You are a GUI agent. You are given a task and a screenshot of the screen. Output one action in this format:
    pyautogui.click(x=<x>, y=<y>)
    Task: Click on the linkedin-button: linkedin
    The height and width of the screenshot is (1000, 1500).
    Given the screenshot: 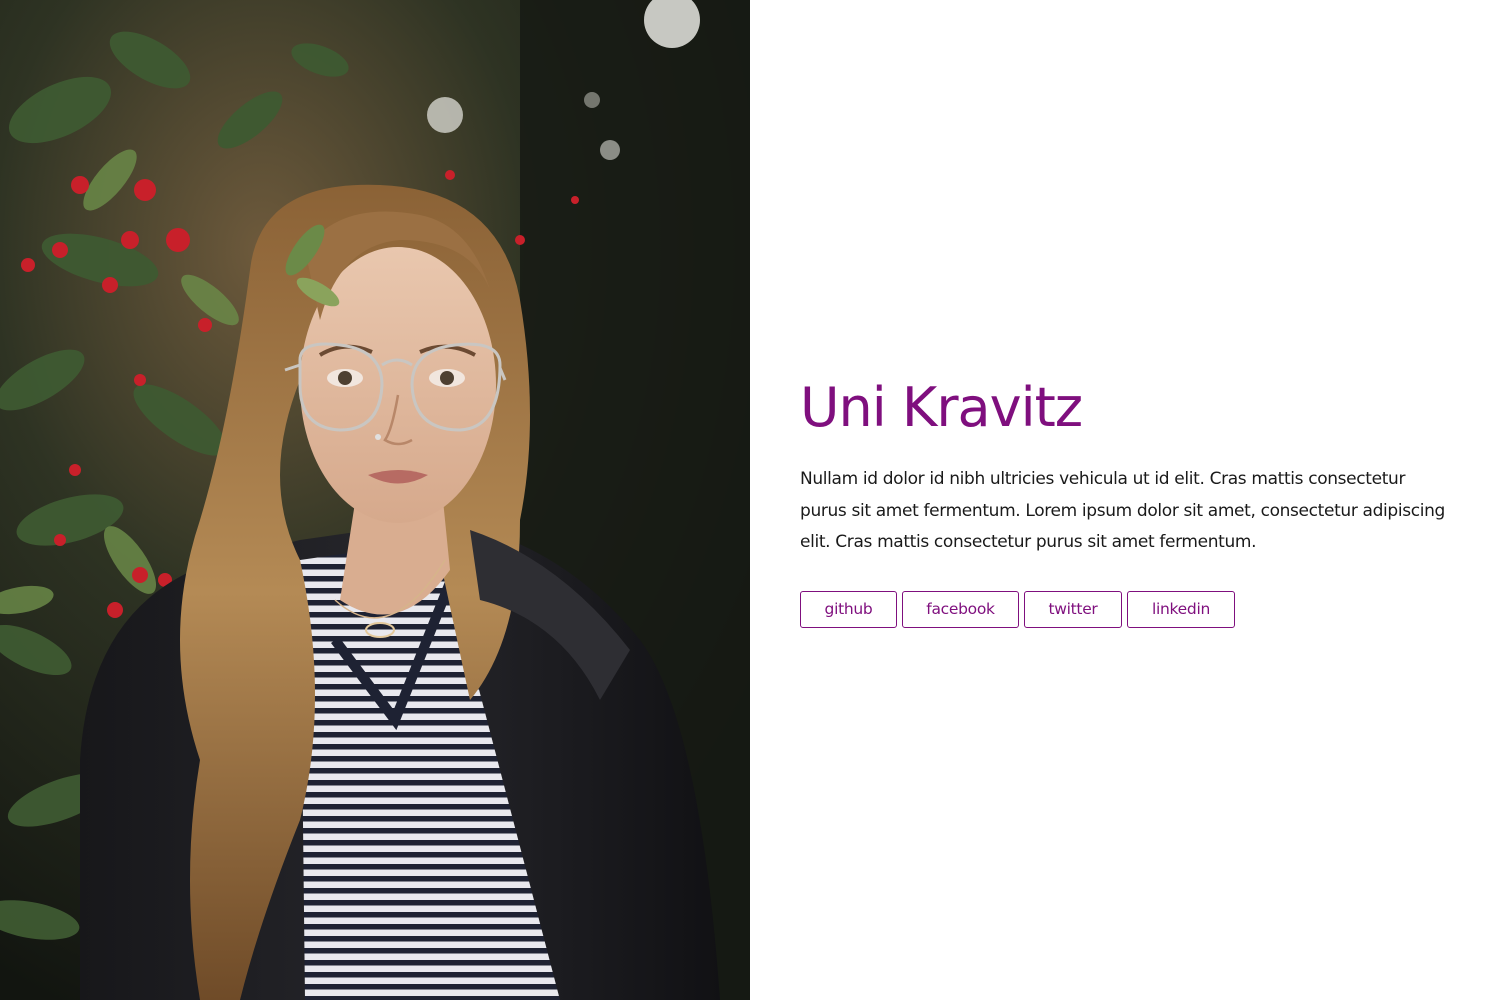 What is the action you would take?
    pyautogui.click(x=1181, y=609)
    